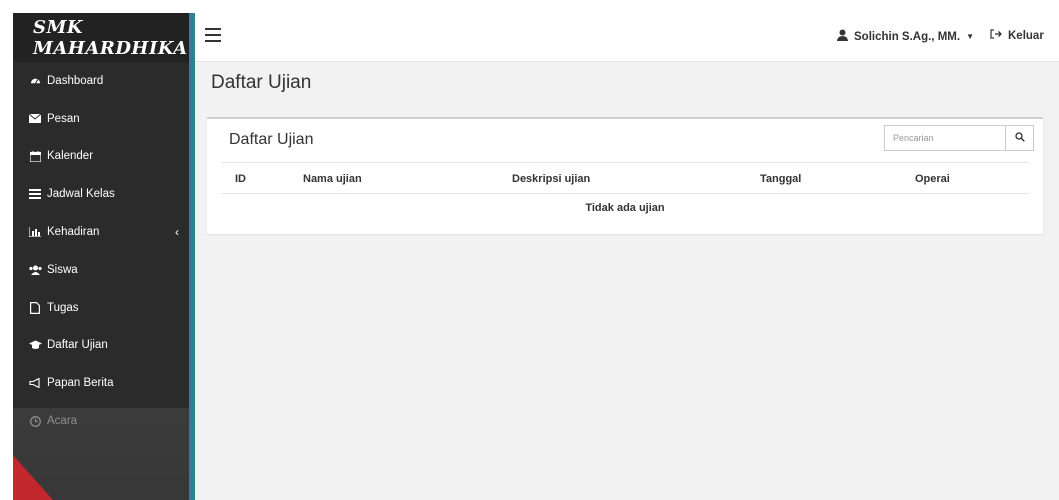 The width and height of the screenshot is (1059, 500). I want to click on bar-chart-icon, so click(35, 232).